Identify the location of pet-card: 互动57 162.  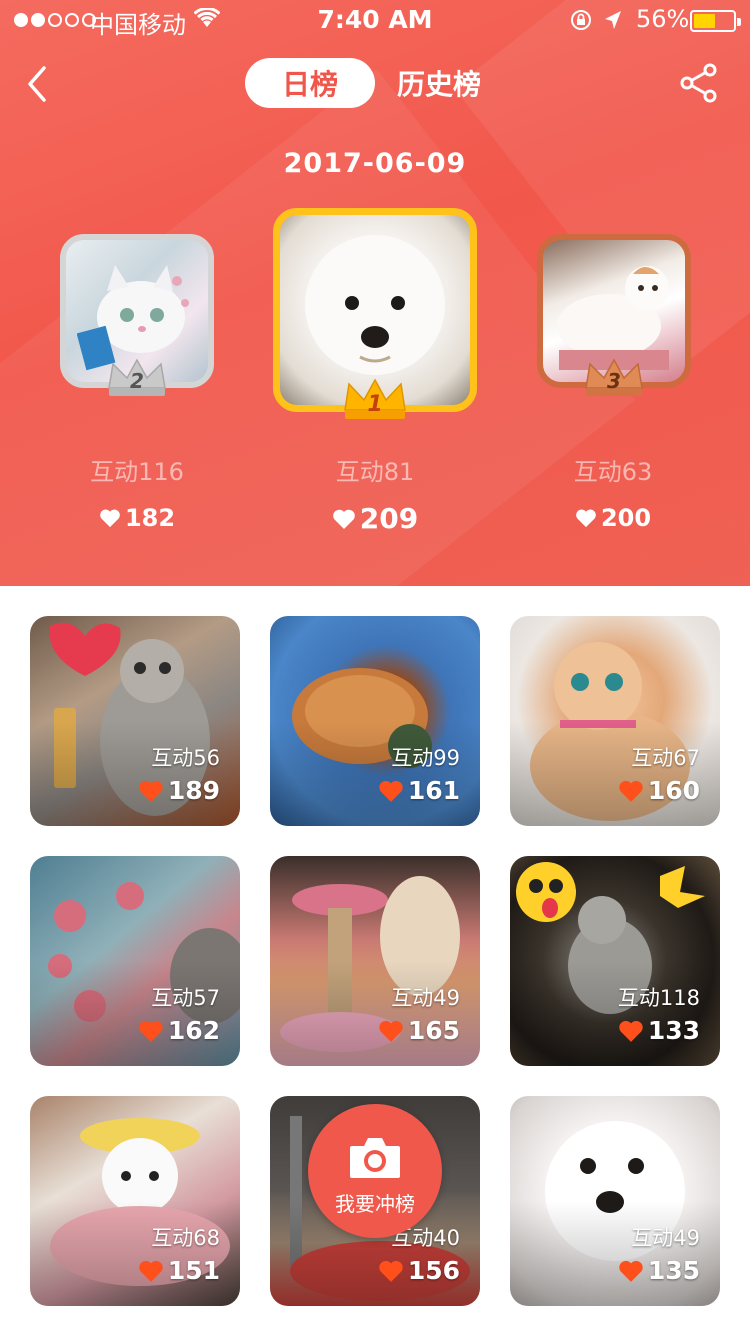
(135, 961).